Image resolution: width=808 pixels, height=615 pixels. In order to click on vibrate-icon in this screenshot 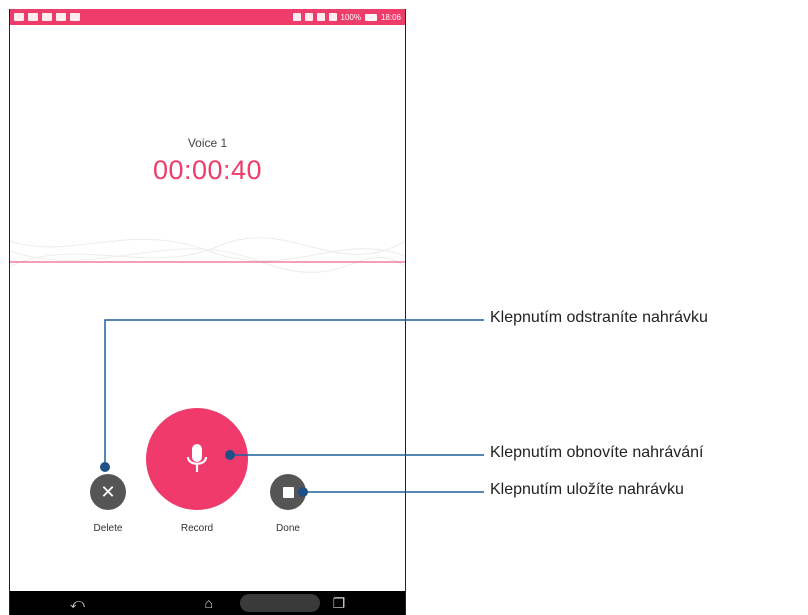, I will do `click(308, 17)`.